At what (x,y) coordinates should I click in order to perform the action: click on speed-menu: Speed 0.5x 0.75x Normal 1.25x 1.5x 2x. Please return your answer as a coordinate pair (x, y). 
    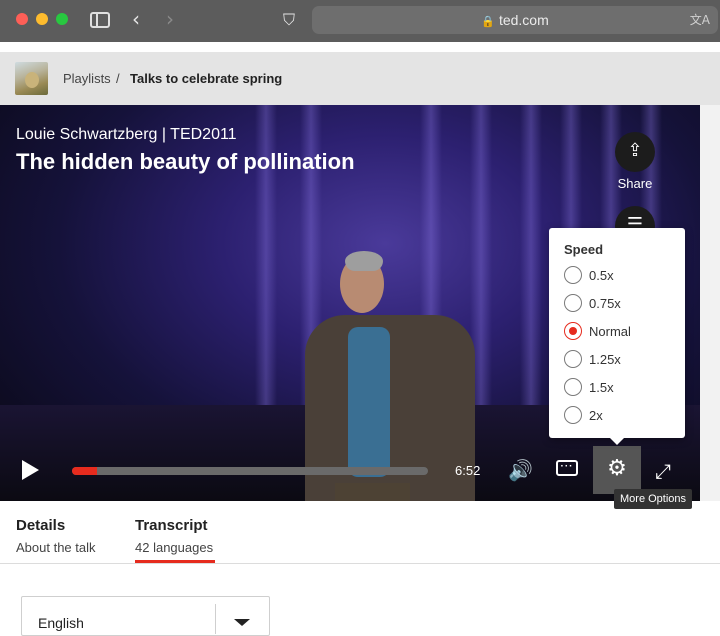
    Looking at the image, I should click on (617, 336).